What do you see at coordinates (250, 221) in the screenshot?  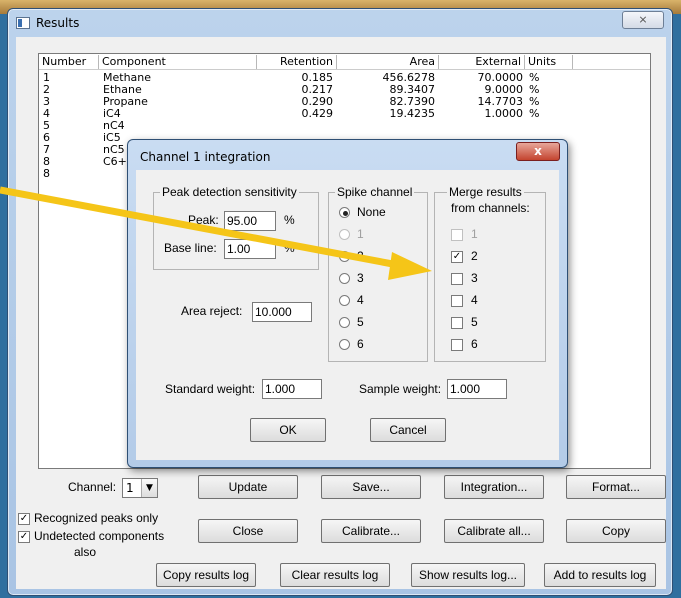 I see `peak-input: 95.00` at bounding box center [250, 221].